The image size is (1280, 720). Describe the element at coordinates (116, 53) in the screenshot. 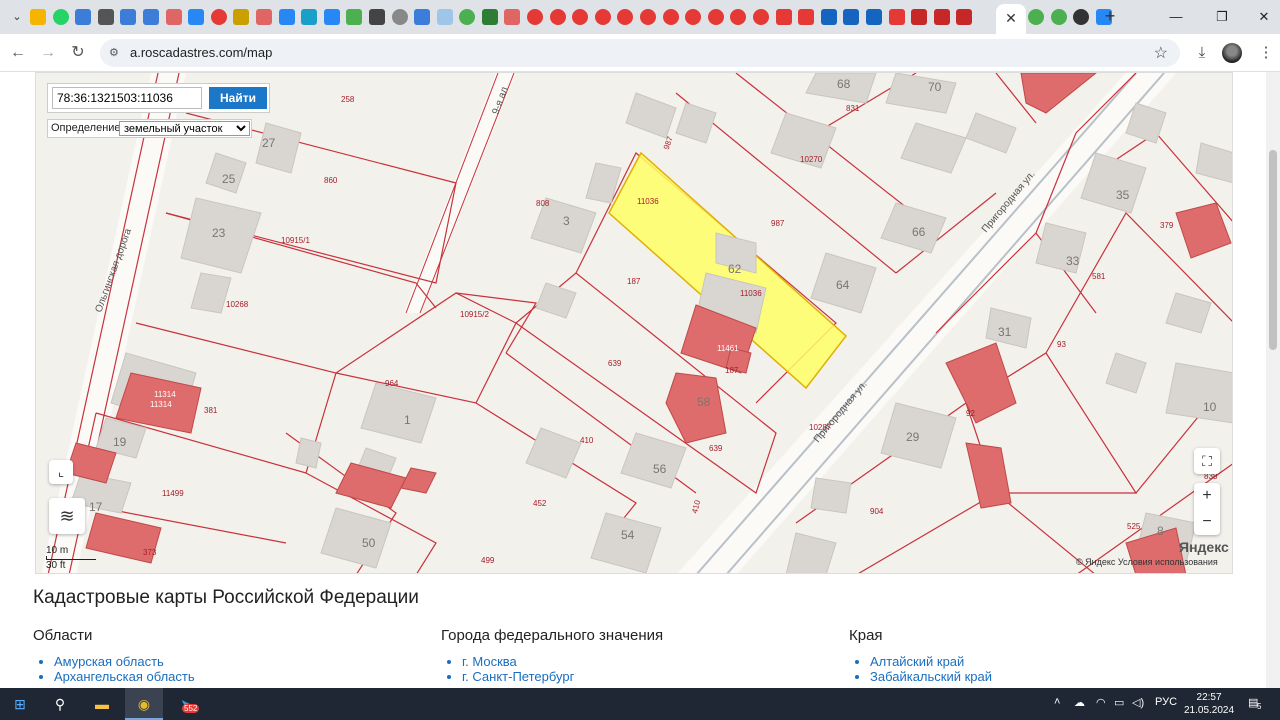

I see `site-info-icon: ⚙` at that location.